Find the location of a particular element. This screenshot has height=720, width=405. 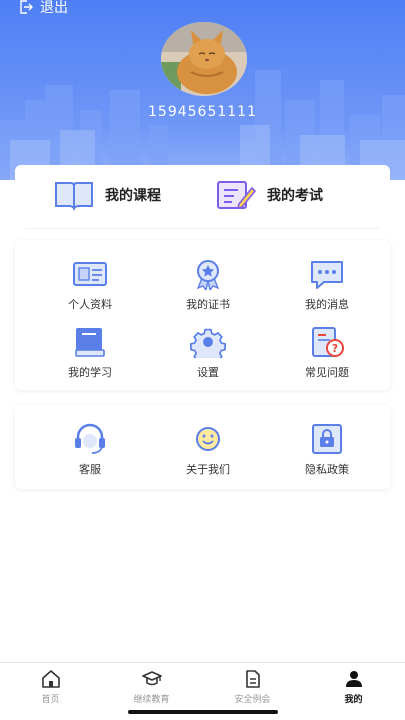

privacy-policy-item: 隐私政策 is located at coordinates (327, 450).